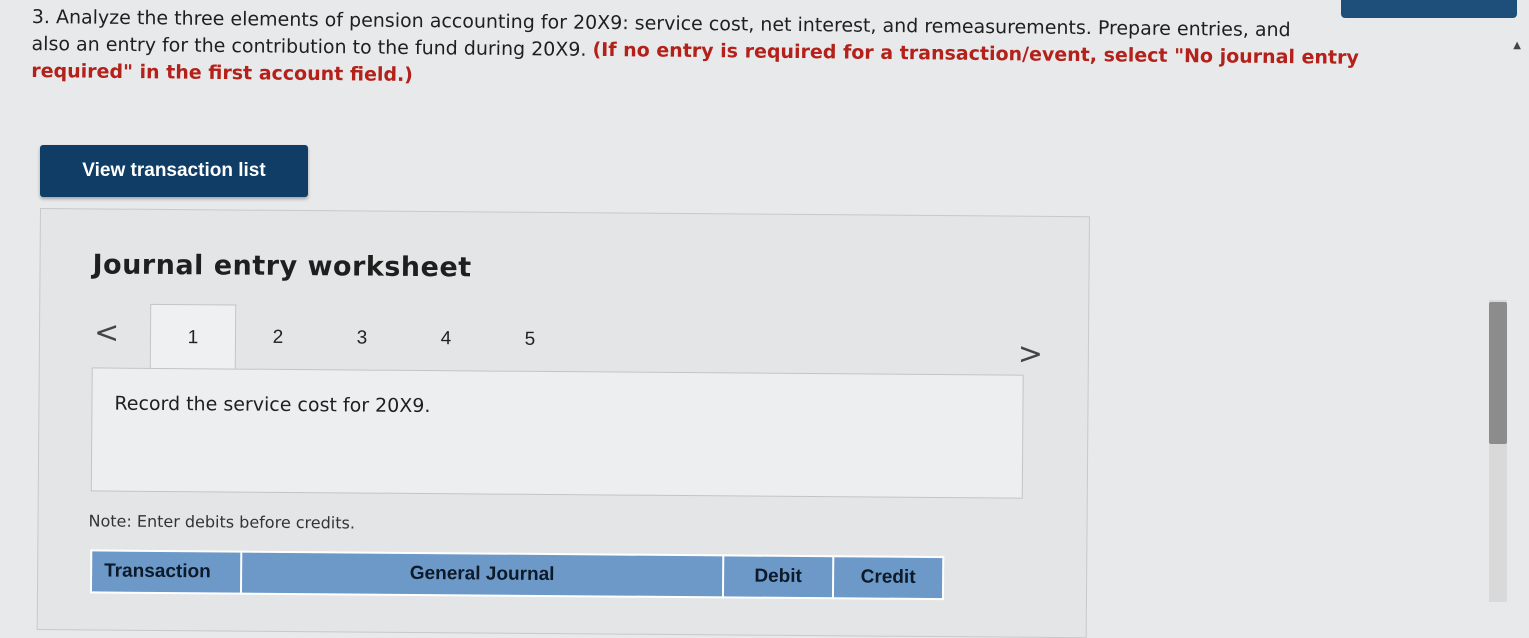  What do you see at coordinates (272, 405) in the screenshot?
I see `record-instruction-text: Record the service cost for 20X9.` at bounding box center [272, 405].